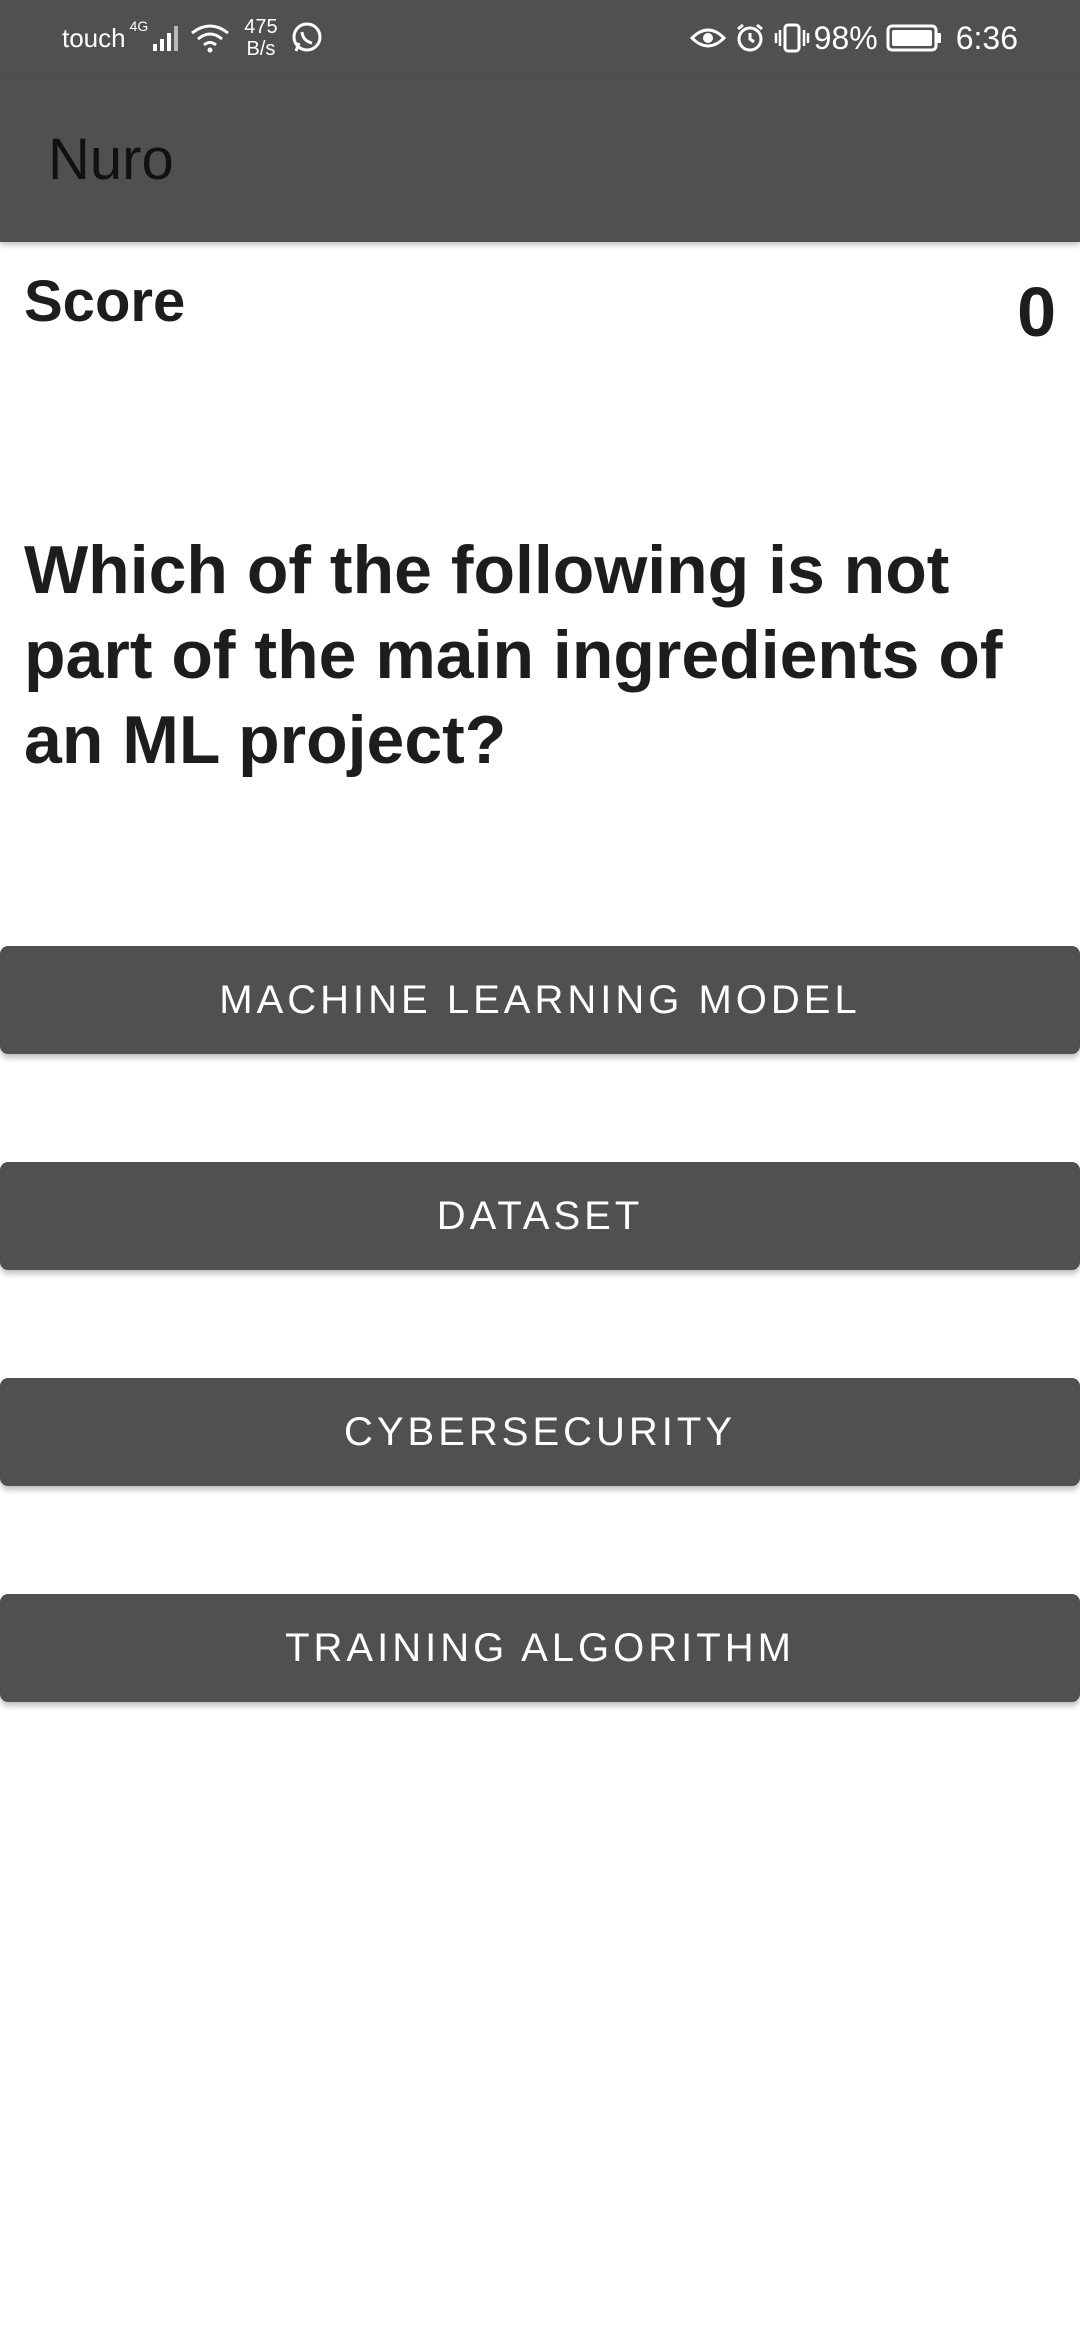 The image size is (1080, 2340). Describe the element at coordinates (540, 1216) in the screenshot. I see `answer-button-dataset: DATASET` at that location.